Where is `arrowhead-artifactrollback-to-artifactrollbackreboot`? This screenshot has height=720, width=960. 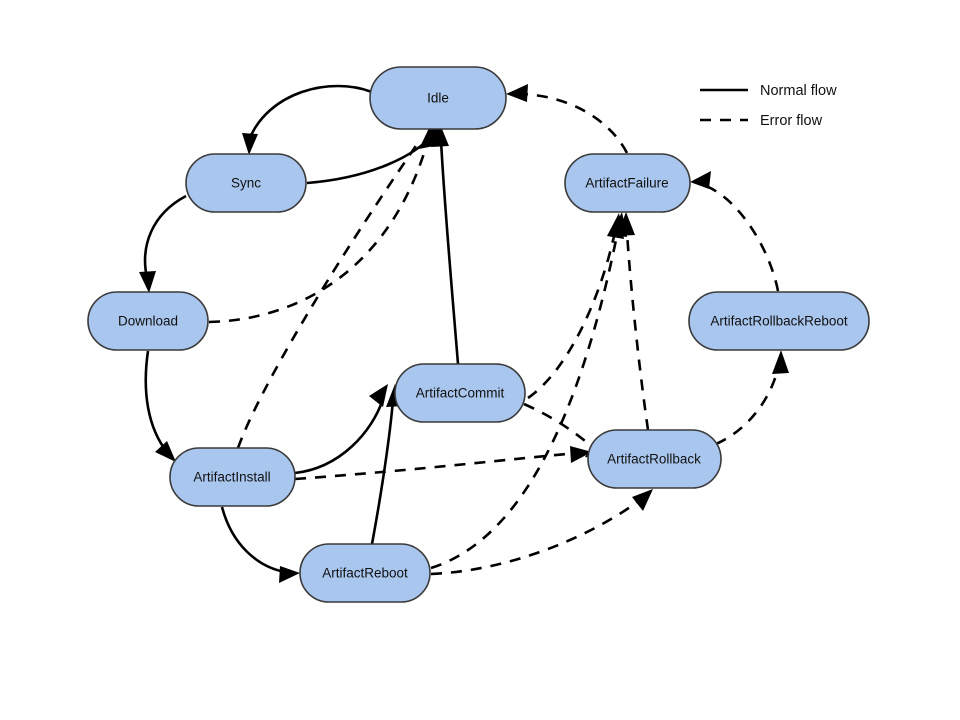 arrowhead-artifactrollback-to-artifactrollbackreboot is located at coordinates (780, 362).